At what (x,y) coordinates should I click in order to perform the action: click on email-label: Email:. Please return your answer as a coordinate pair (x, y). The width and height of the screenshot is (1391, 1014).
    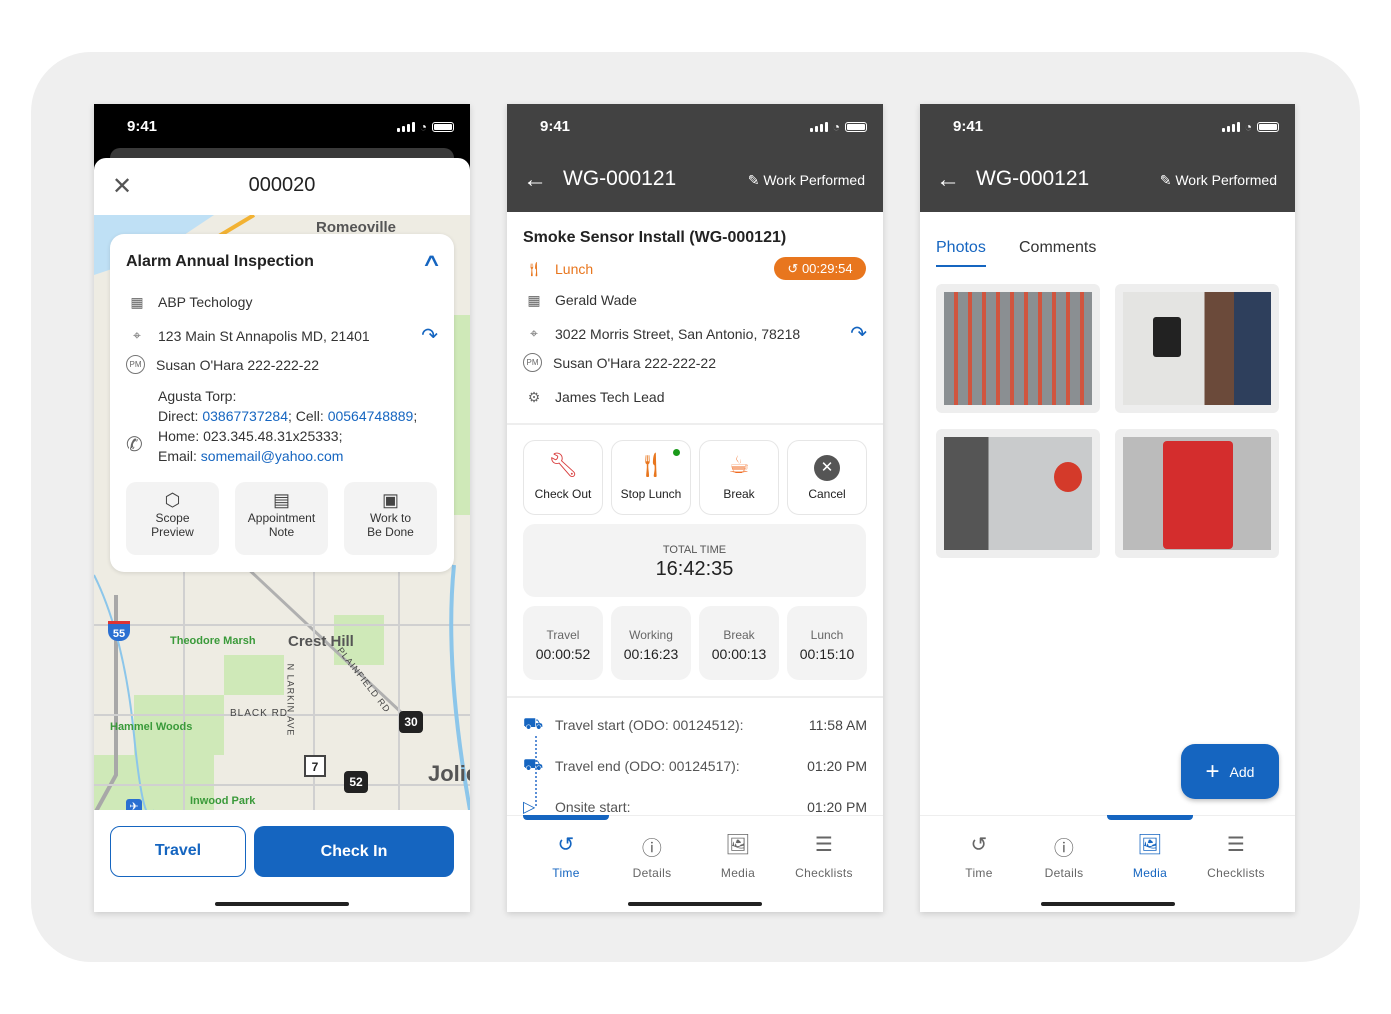
    Looking at the image, I should click on (179, 456).